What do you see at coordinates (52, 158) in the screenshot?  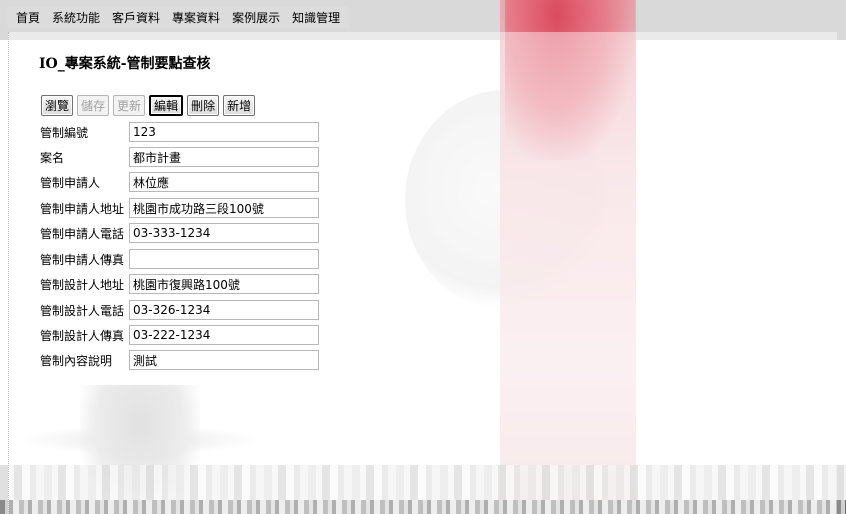 I see `field-label: 案名` at bounding box center [52, 158].